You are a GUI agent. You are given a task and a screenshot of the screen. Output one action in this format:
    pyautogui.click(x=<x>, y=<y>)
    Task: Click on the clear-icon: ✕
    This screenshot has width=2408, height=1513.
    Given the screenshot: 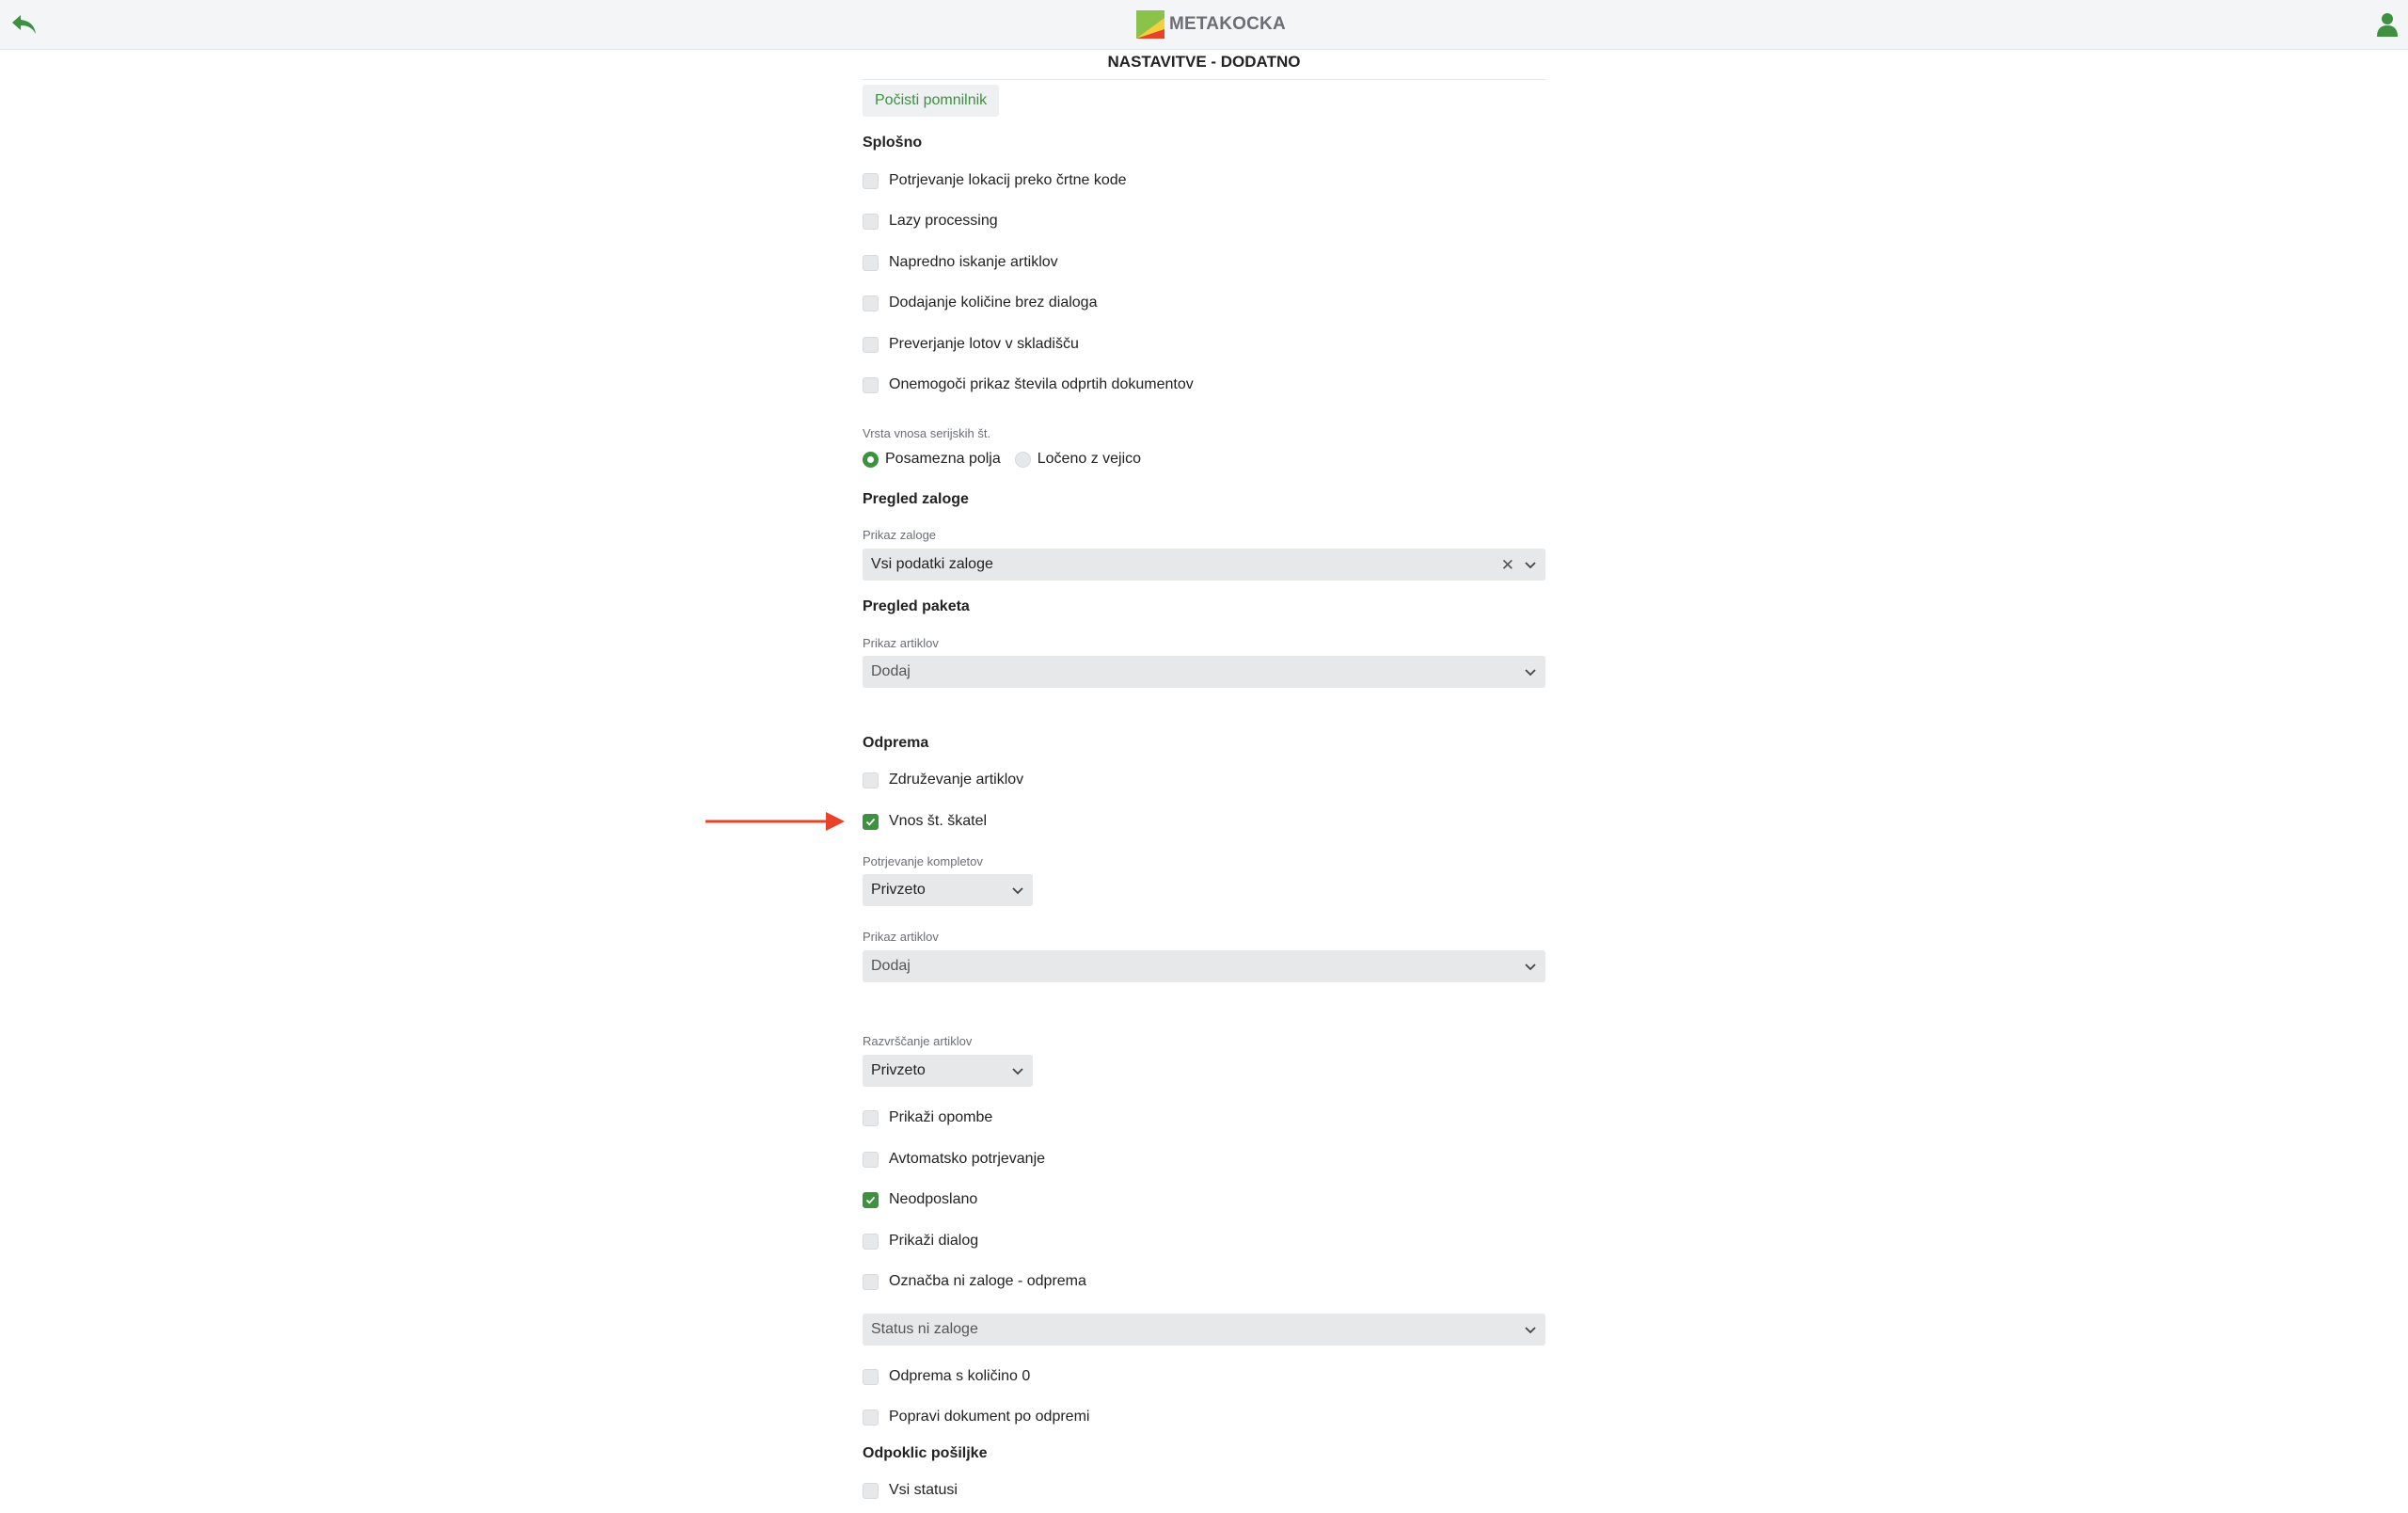 What is the action you would take?
    pyautogui.click(x=1508, y=565)
    